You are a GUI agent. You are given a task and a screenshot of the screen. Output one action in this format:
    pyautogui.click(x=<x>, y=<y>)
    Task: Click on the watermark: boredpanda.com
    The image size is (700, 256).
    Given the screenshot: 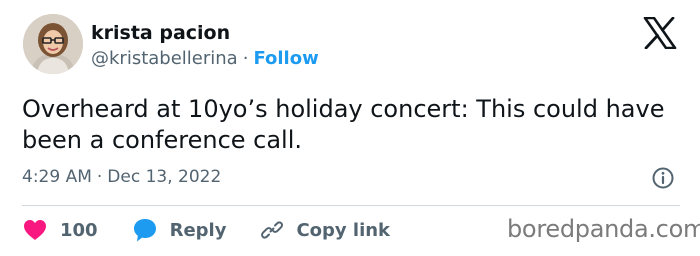 What is the action you would take?
    pyautogui.click(x=603, y=229)
    